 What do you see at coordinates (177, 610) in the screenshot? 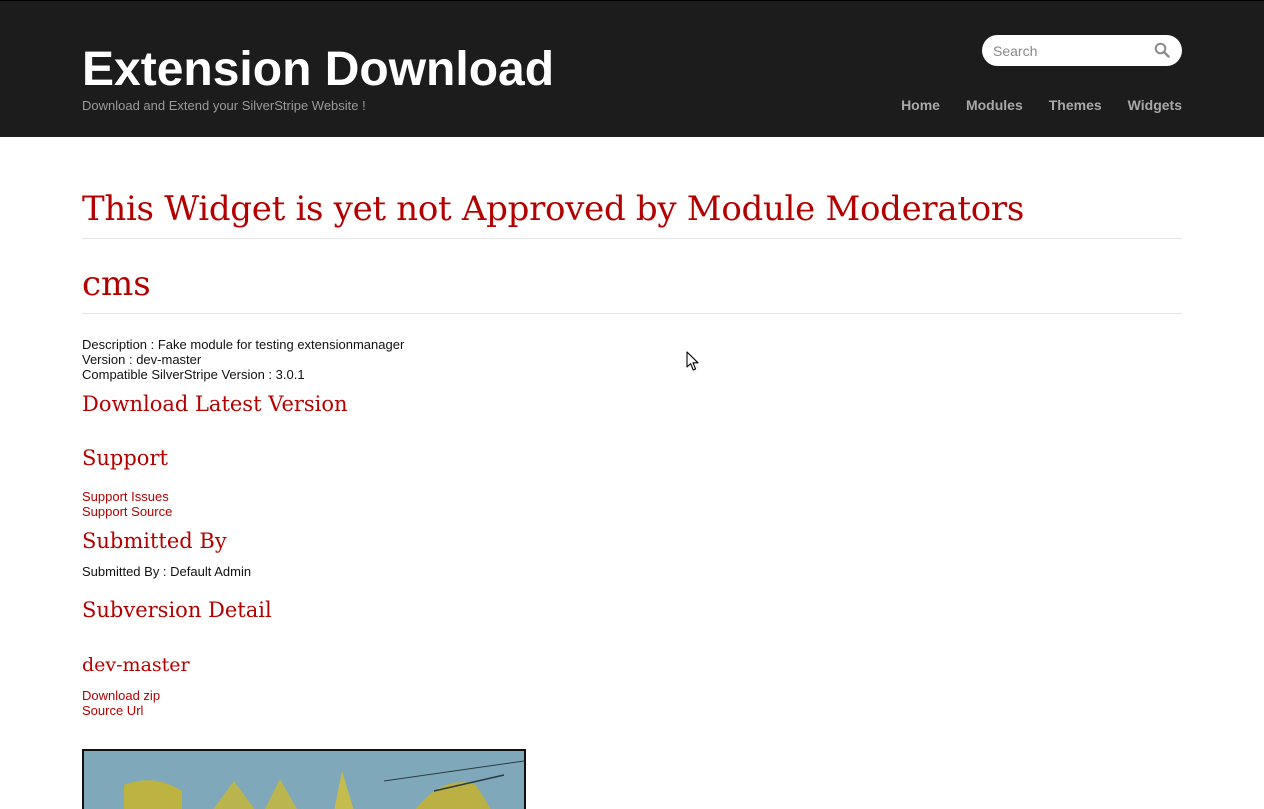
I see `subversion-detail-heading: Subversion Detail` at bounding box center [177, 610].